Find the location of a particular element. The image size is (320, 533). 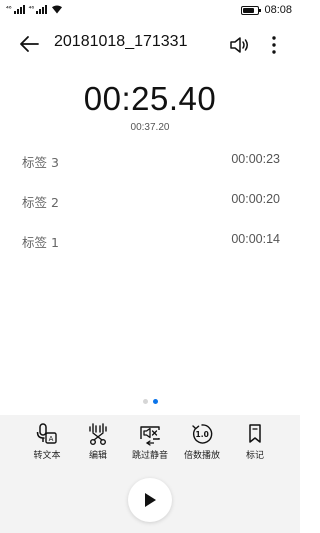

toolbar-label: 标记 is located at coordinates (254, 456).